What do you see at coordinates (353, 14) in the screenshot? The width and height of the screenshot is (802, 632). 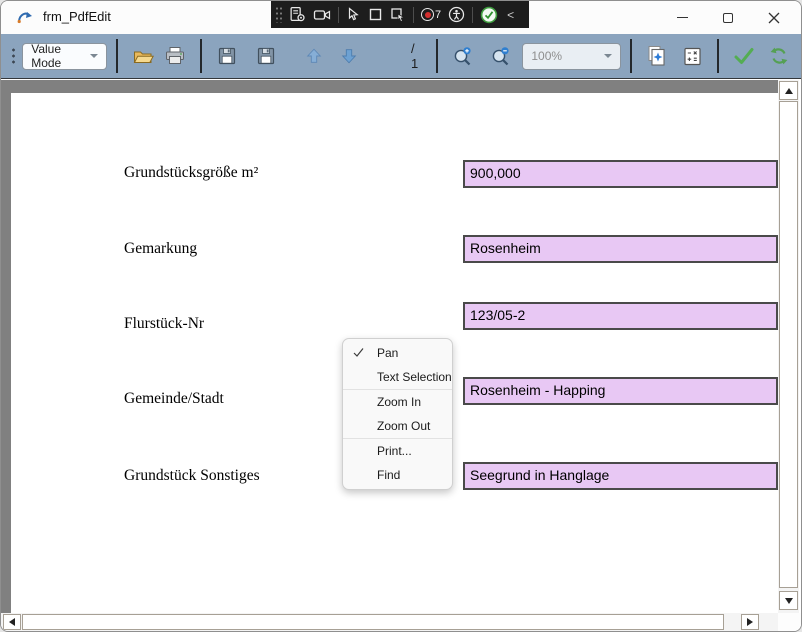 I see `cursor-icon` at bounding box center [353, 14].